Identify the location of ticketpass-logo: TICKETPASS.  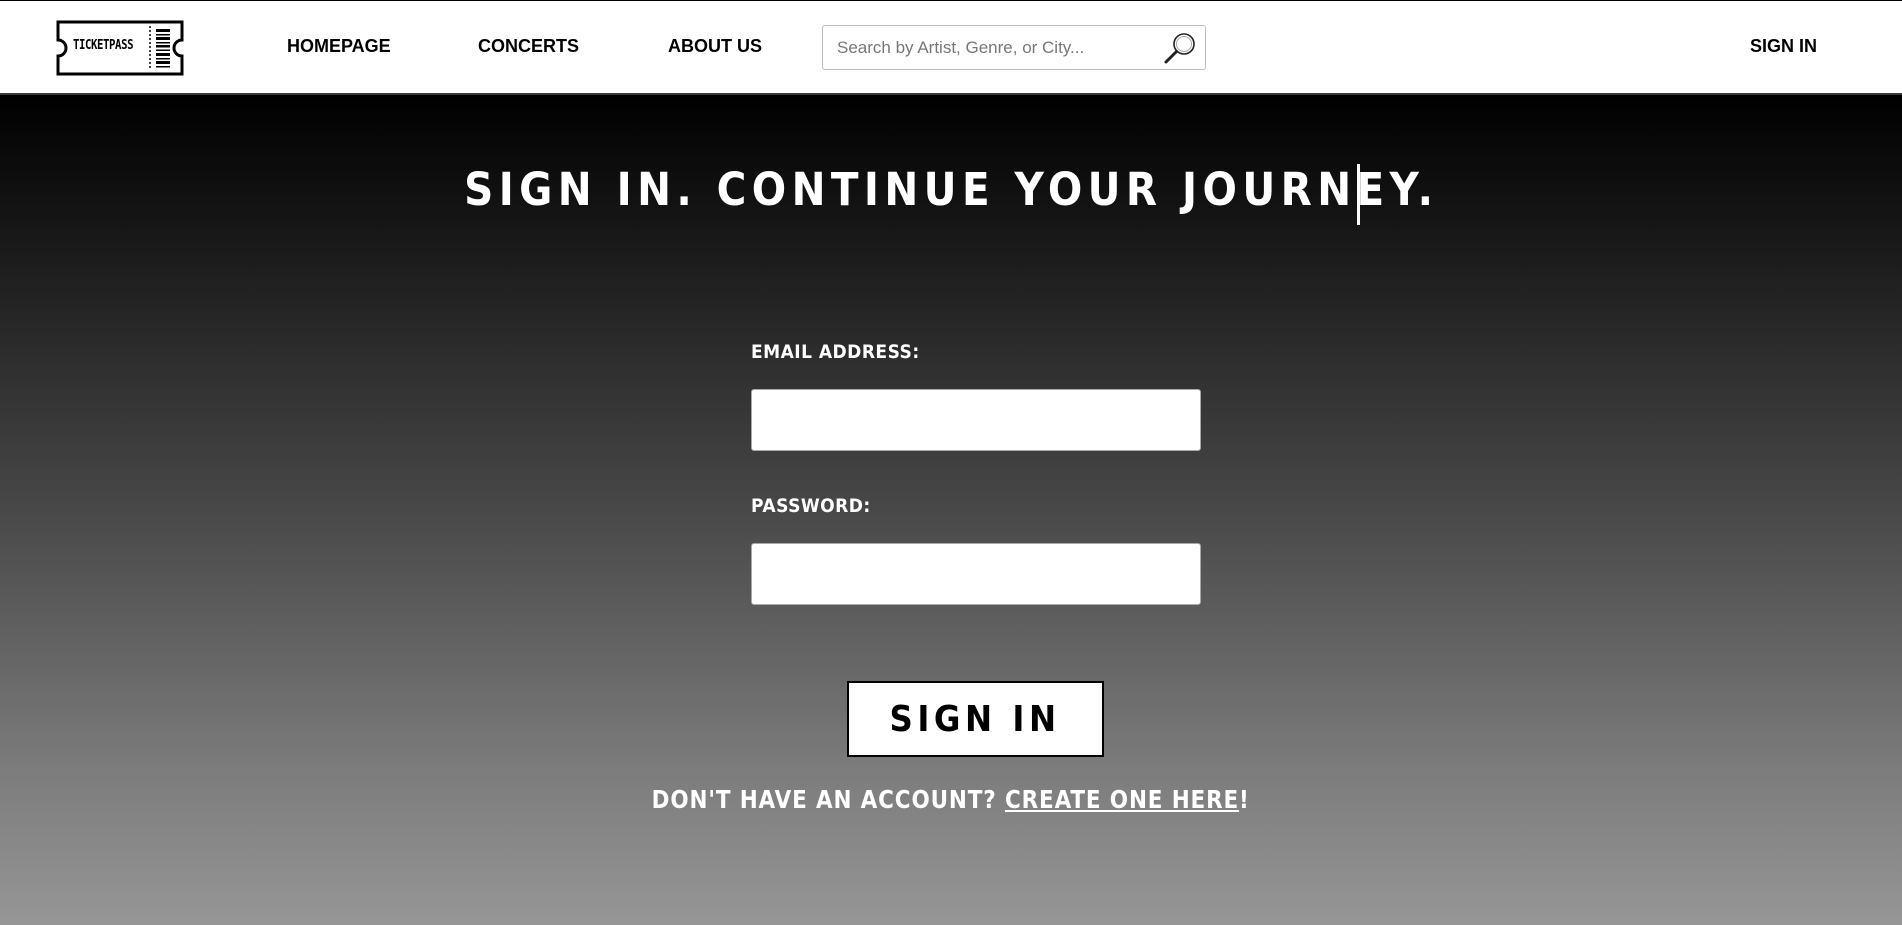
(120, 48).